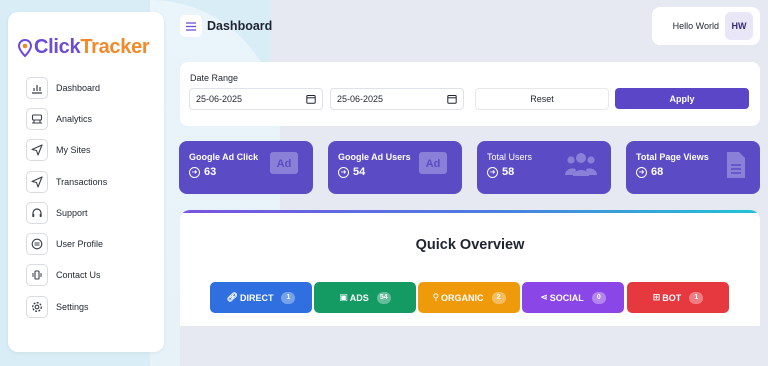 The height and width of the screenshot is (366, 768). I want to click on source-label: DIRECT, so click(256, 297).